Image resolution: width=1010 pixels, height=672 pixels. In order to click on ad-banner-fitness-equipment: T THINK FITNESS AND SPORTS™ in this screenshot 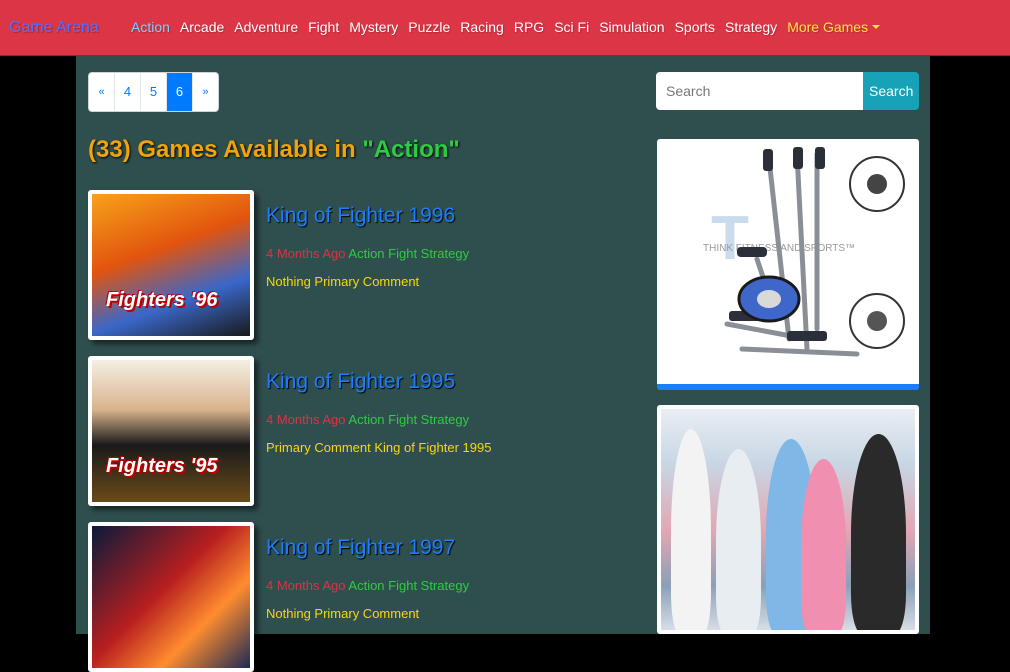, I will do `click(788, 264)`.